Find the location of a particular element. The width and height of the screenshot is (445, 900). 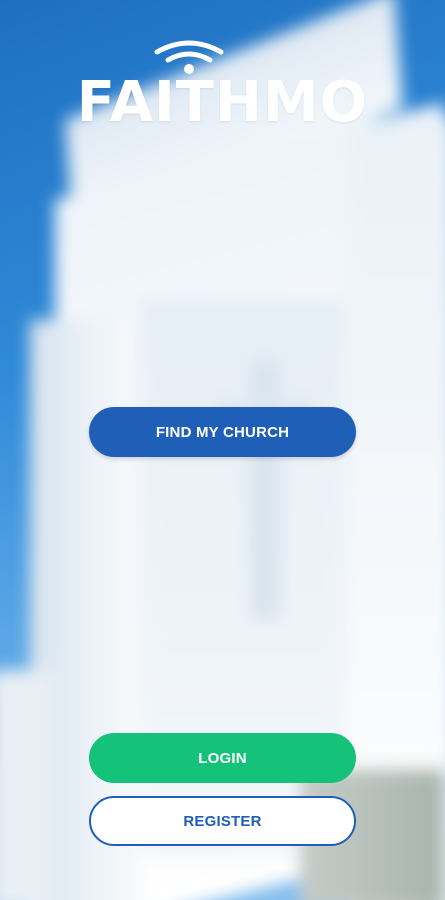

find-my-church-label: FIND MY CHURCH is located at coordinates (222, 432).